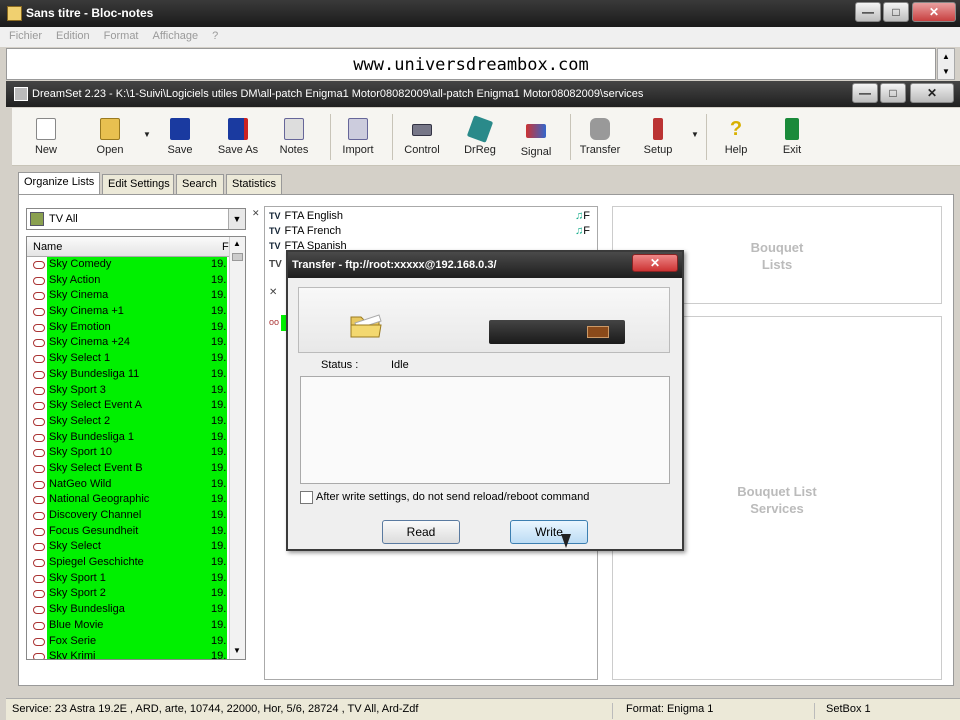 The width and height of the screenshot is (960, 720). Describe the element at coordinates (128, 484) in the screenshot. I see `channel-row: NatGeo Wild 19.` at that location.